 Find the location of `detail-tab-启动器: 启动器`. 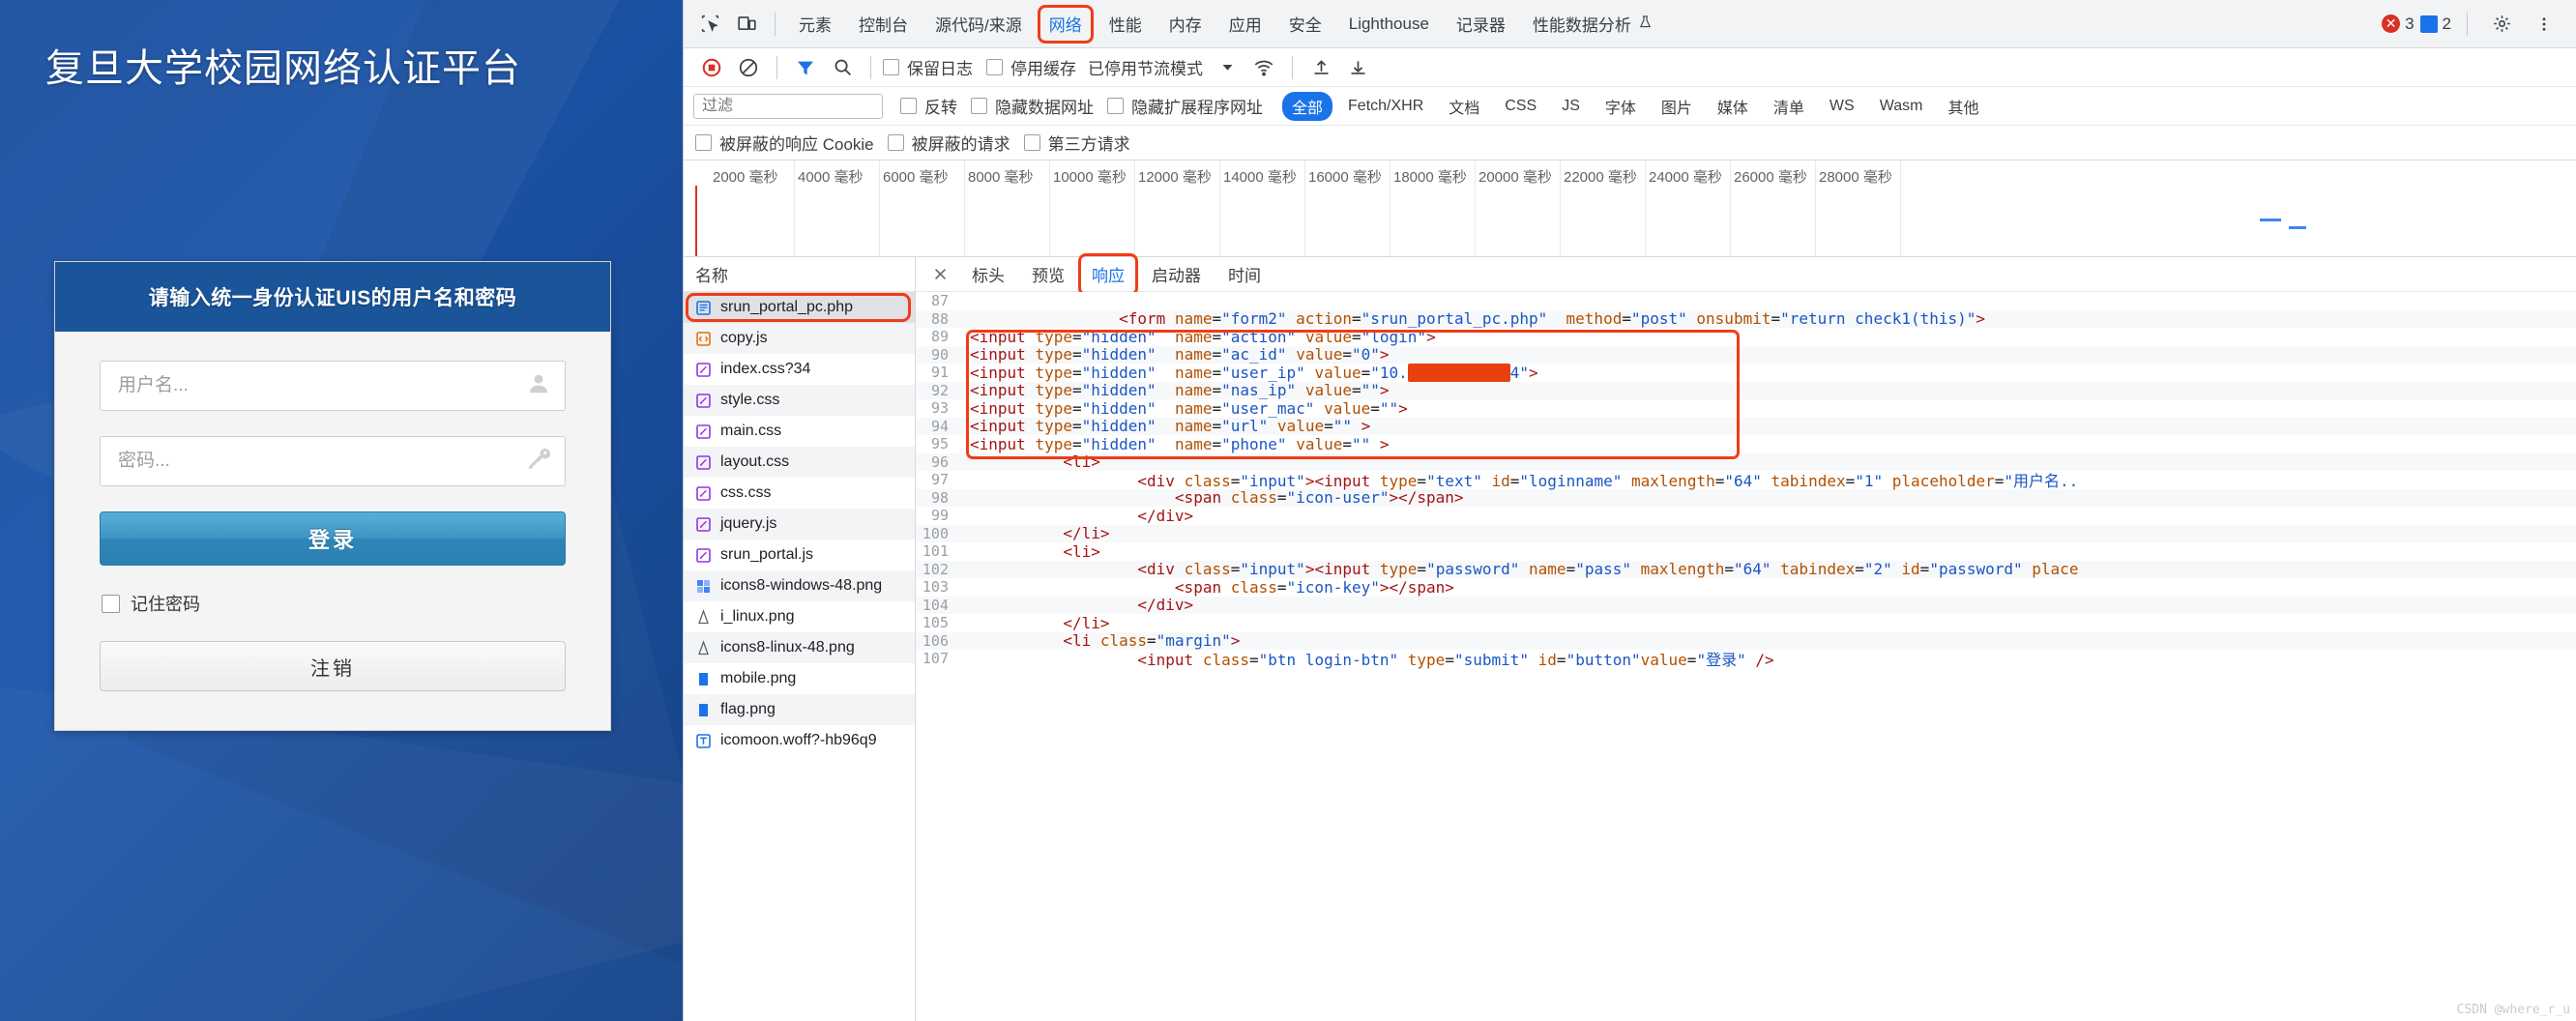

detail-tab-启动器: 启动器 is located at coordinates (1176, 274).